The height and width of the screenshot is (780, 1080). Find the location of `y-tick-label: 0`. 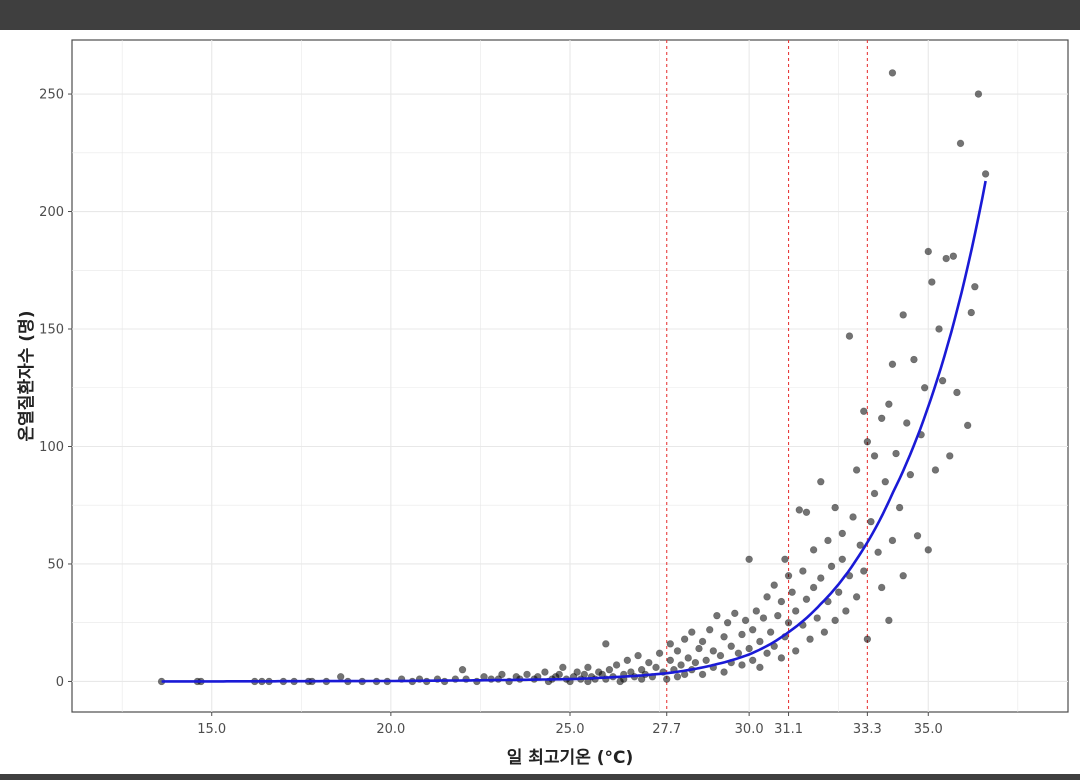

y-tick-label: 0 is located at coordinates (60, 682).